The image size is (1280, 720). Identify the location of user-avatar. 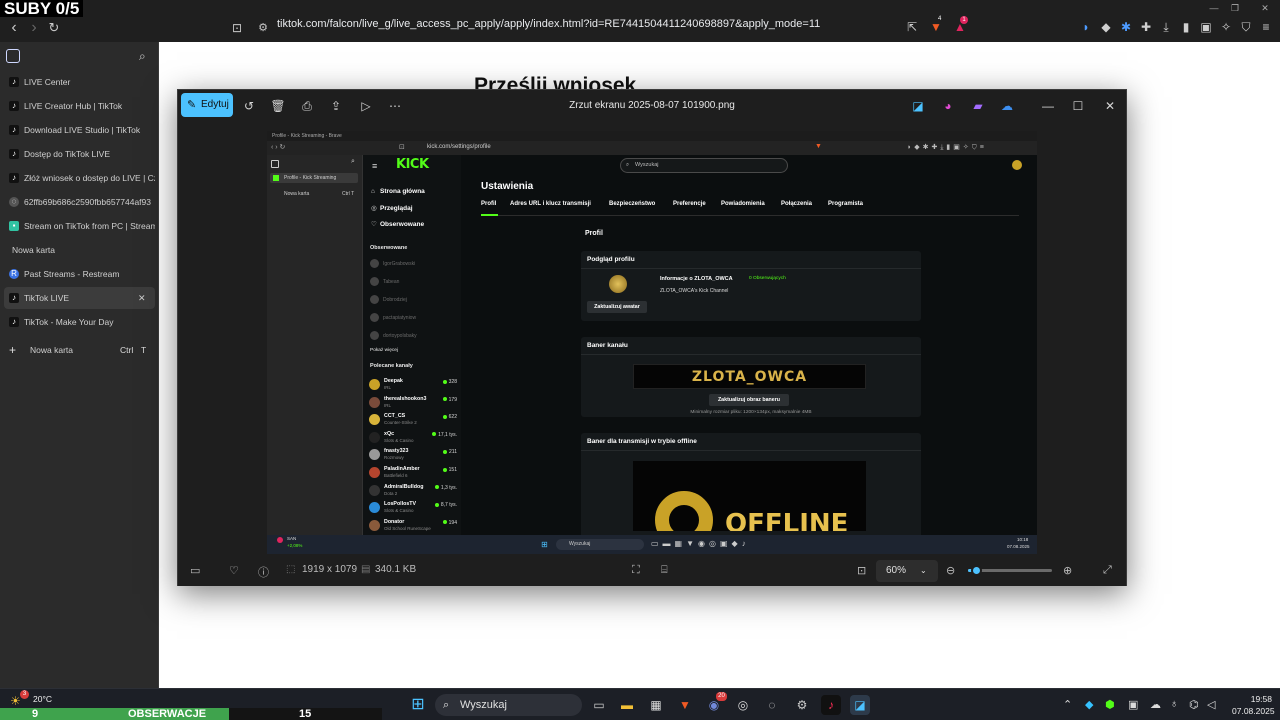
(1017, 165).